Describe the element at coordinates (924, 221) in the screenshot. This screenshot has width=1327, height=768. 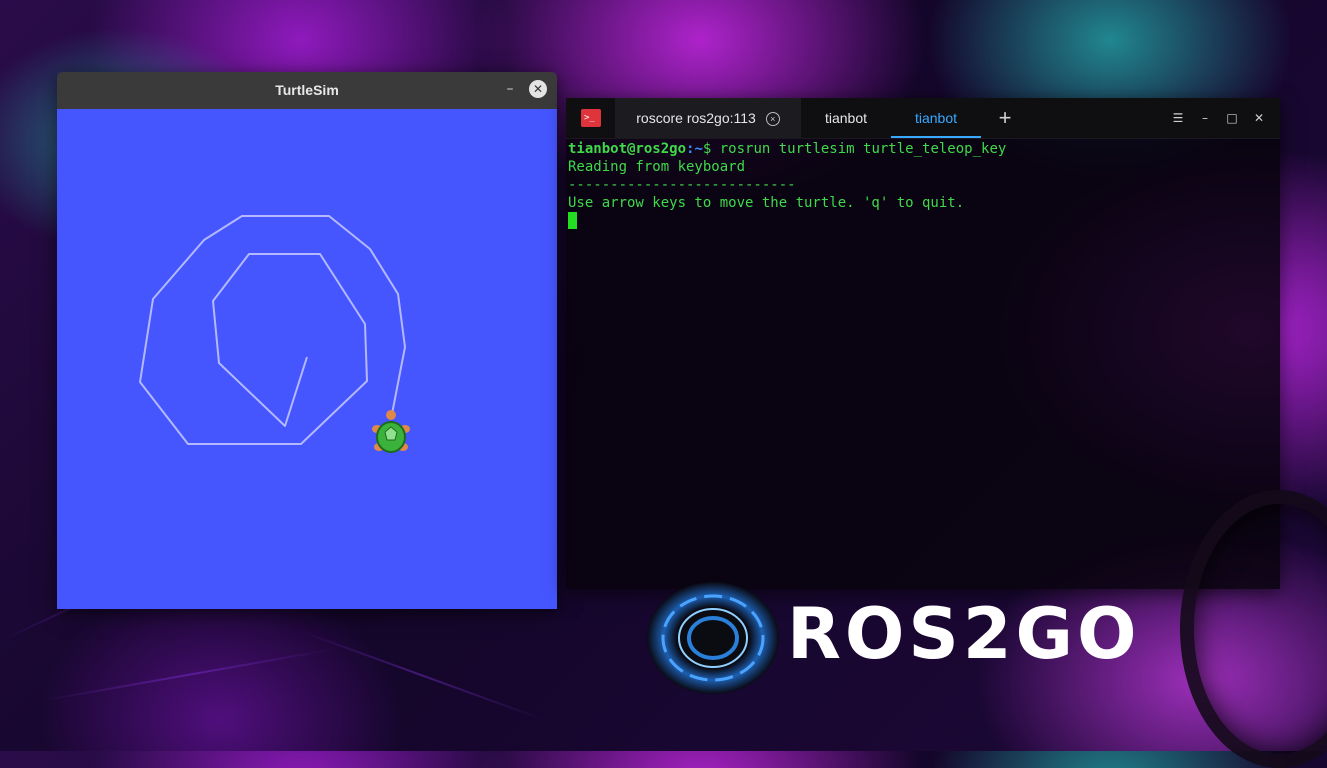
I see `cursor-line` at that location.